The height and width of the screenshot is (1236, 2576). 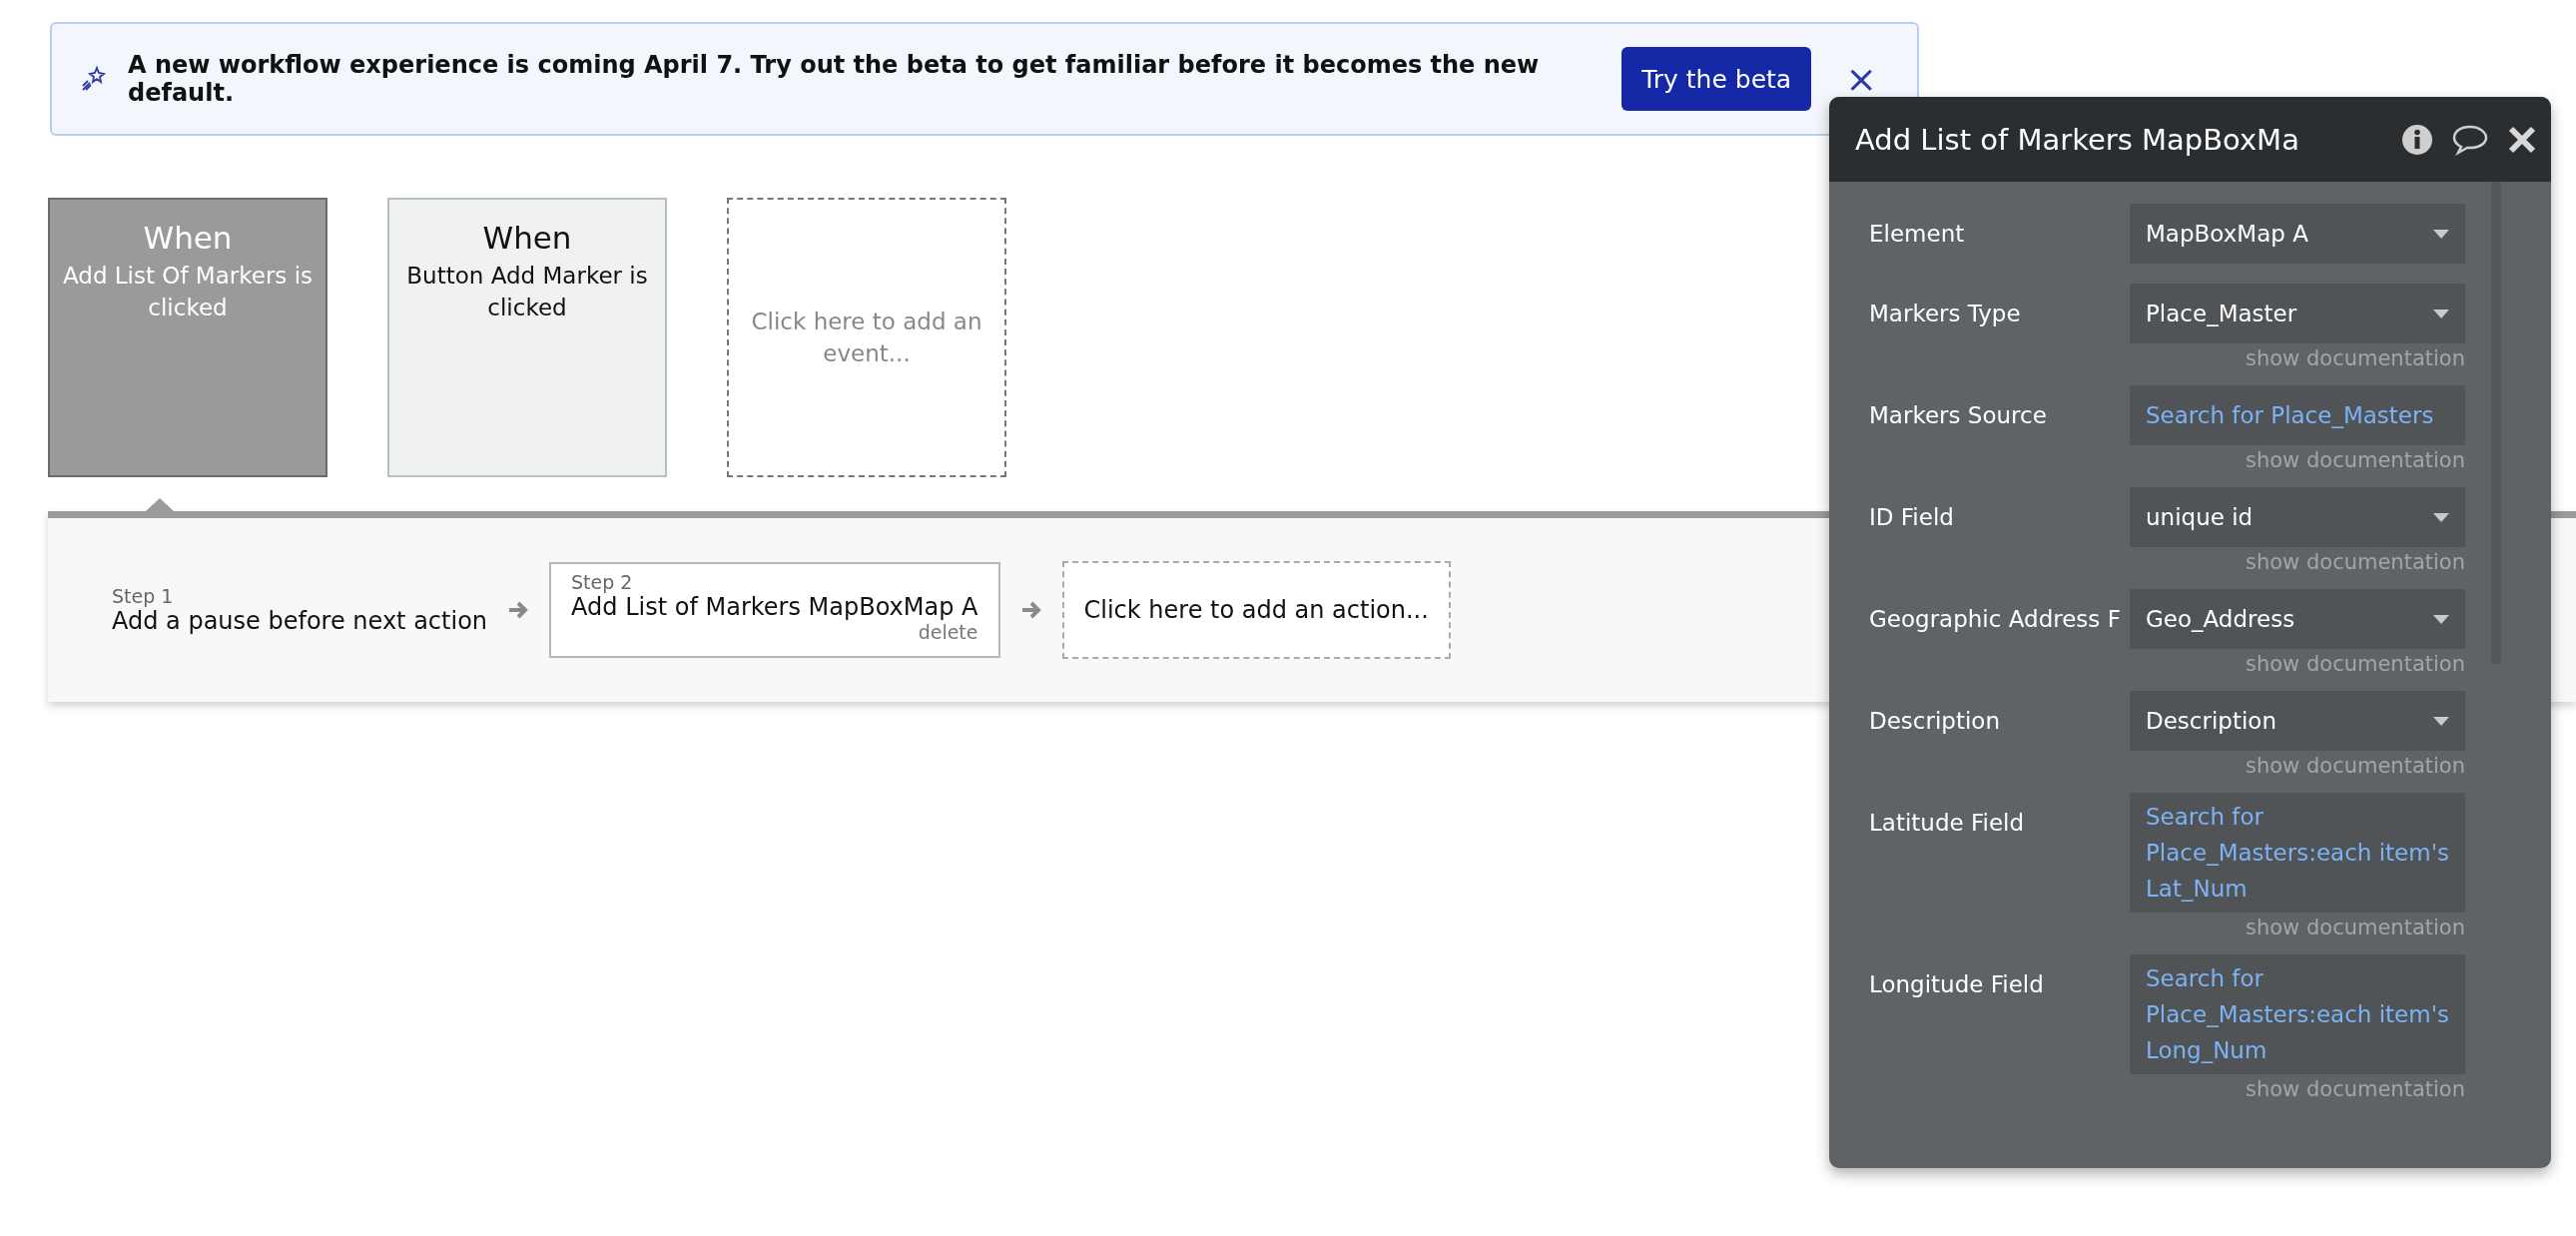 What do you see at coordinates (1912, 517) in the screenshot?
I see `property-label: ID Field` at bounding box center [1912, 517].